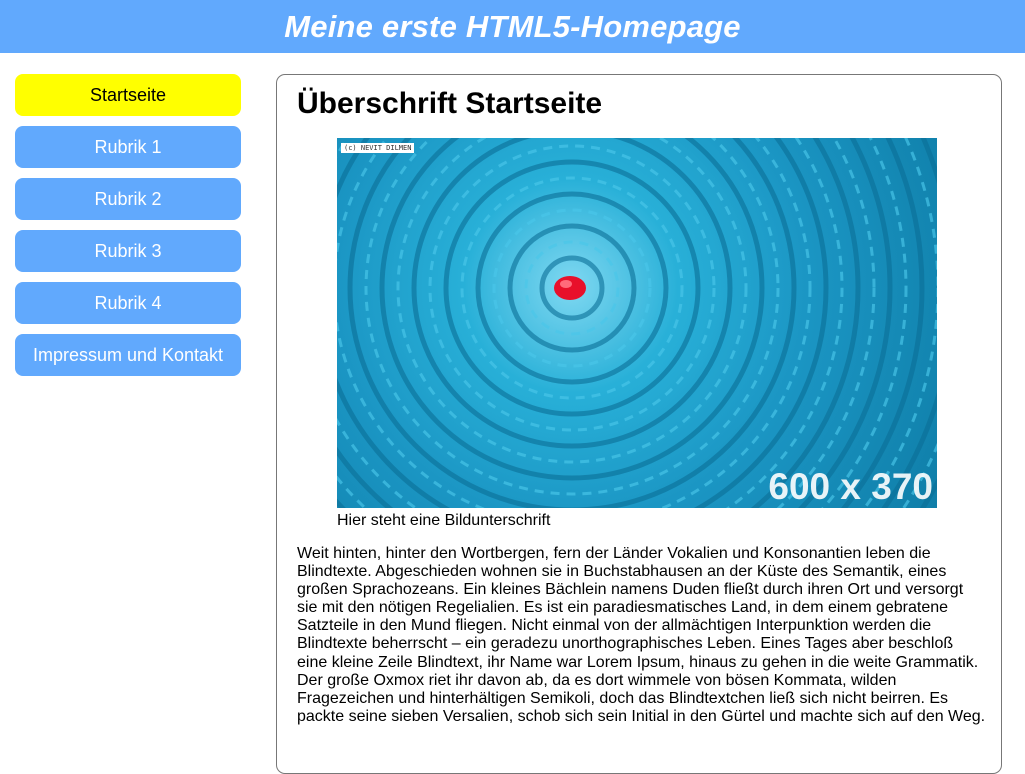 The height and width of the screenshot is (774, 1025). What do you see at coordinates (128, 355) in the screenshot?
I see `nav-item-impressum: Impressum und Kontakt` at bounding box center [128, 355].